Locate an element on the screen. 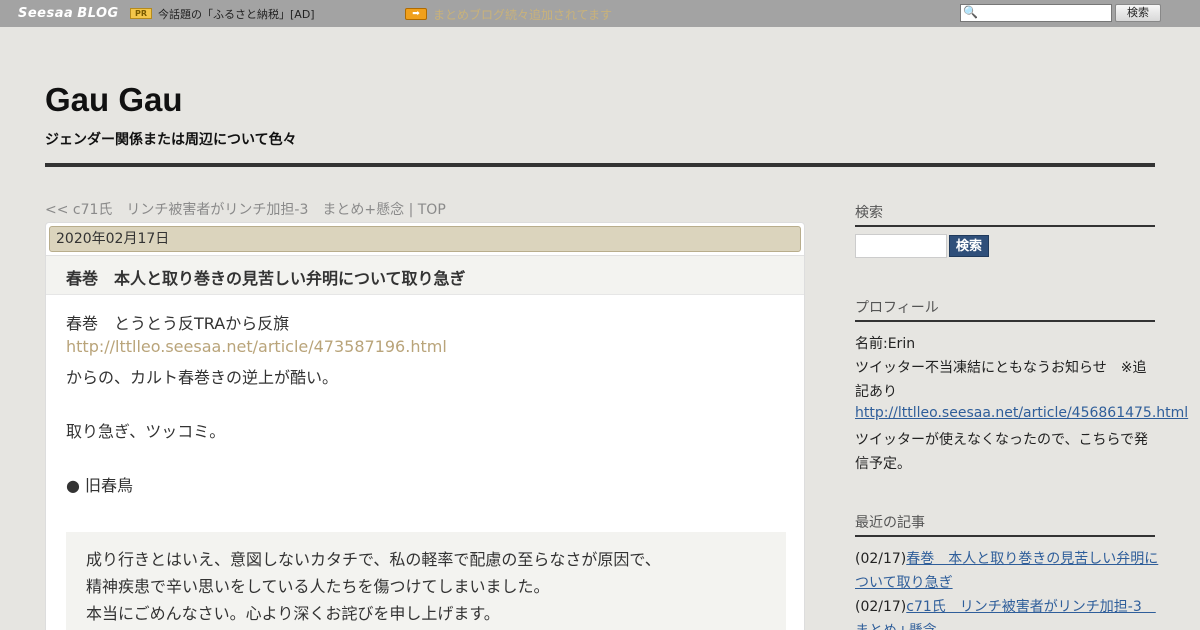  sidebar-search-button: 検索 is located at coordinates (969, 246).